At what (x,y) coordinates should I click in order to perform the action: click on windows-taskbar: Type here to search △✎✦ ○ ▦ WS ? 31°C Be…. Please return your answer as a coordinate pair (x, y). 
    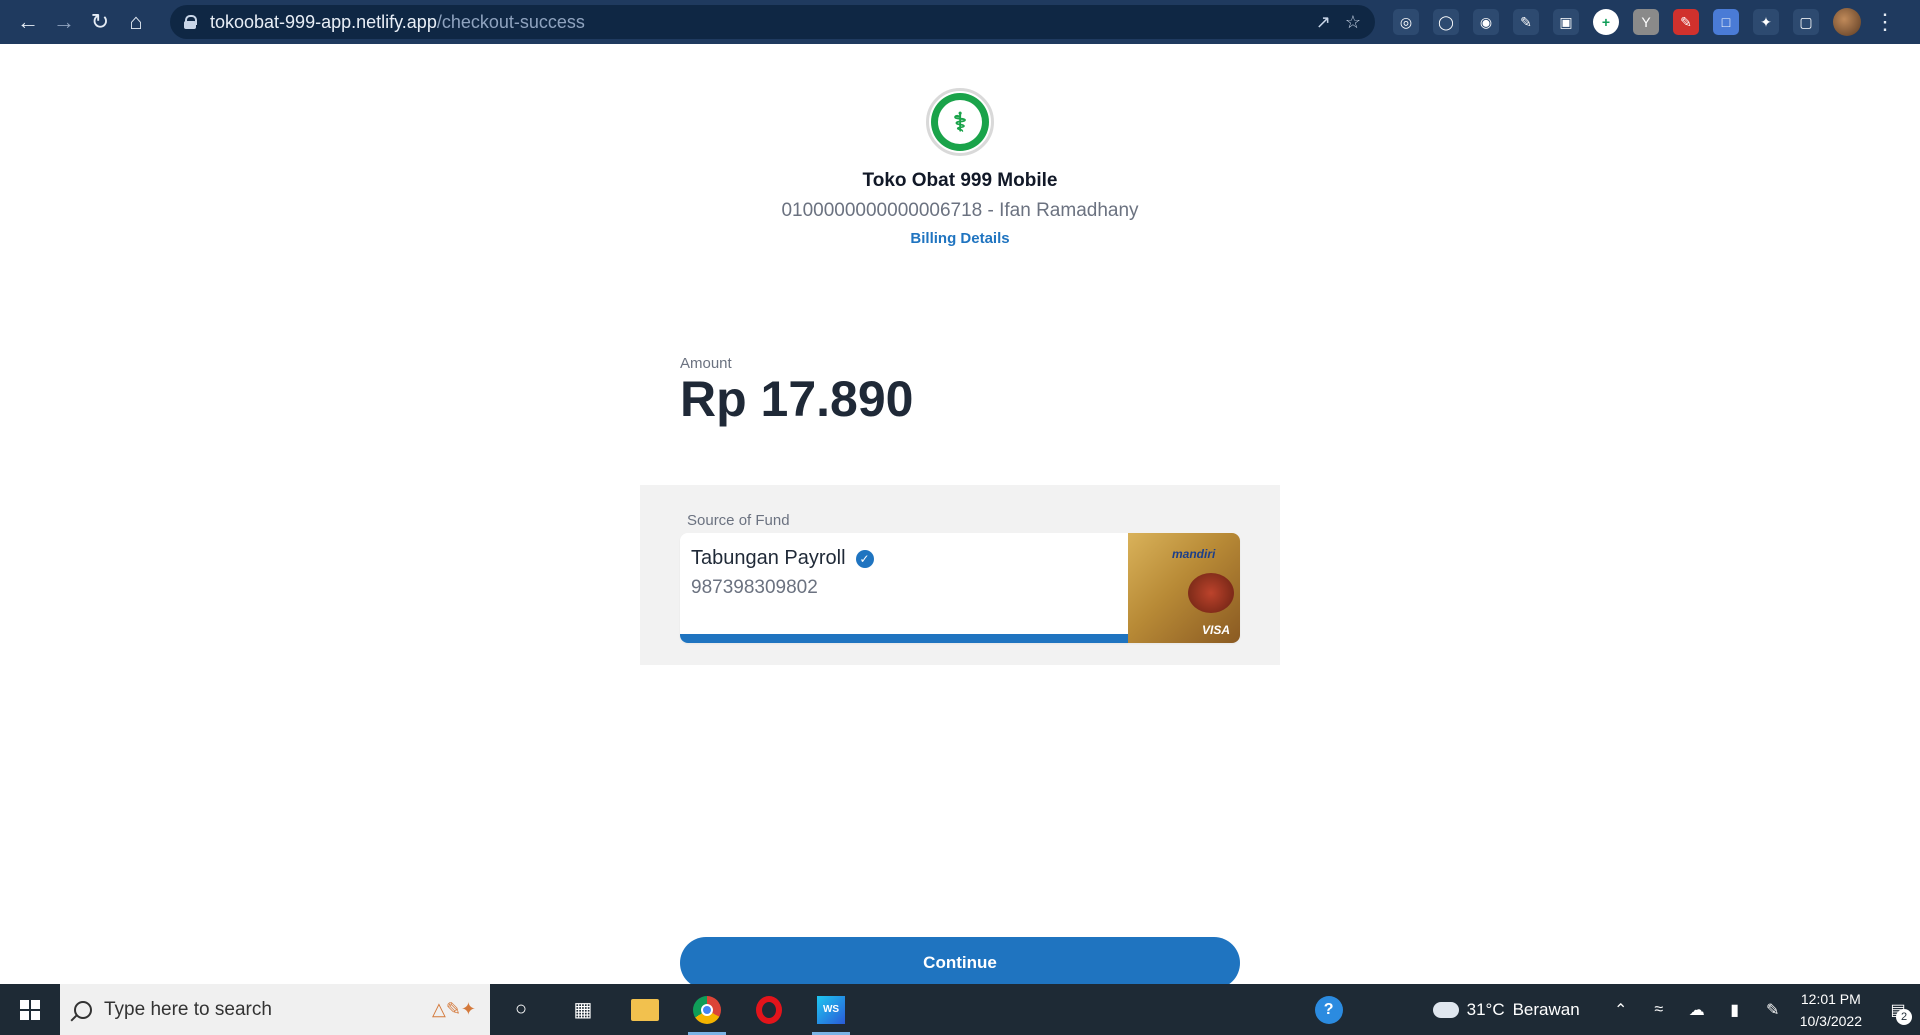
    Looking at the image, I should click on (960, 1009).